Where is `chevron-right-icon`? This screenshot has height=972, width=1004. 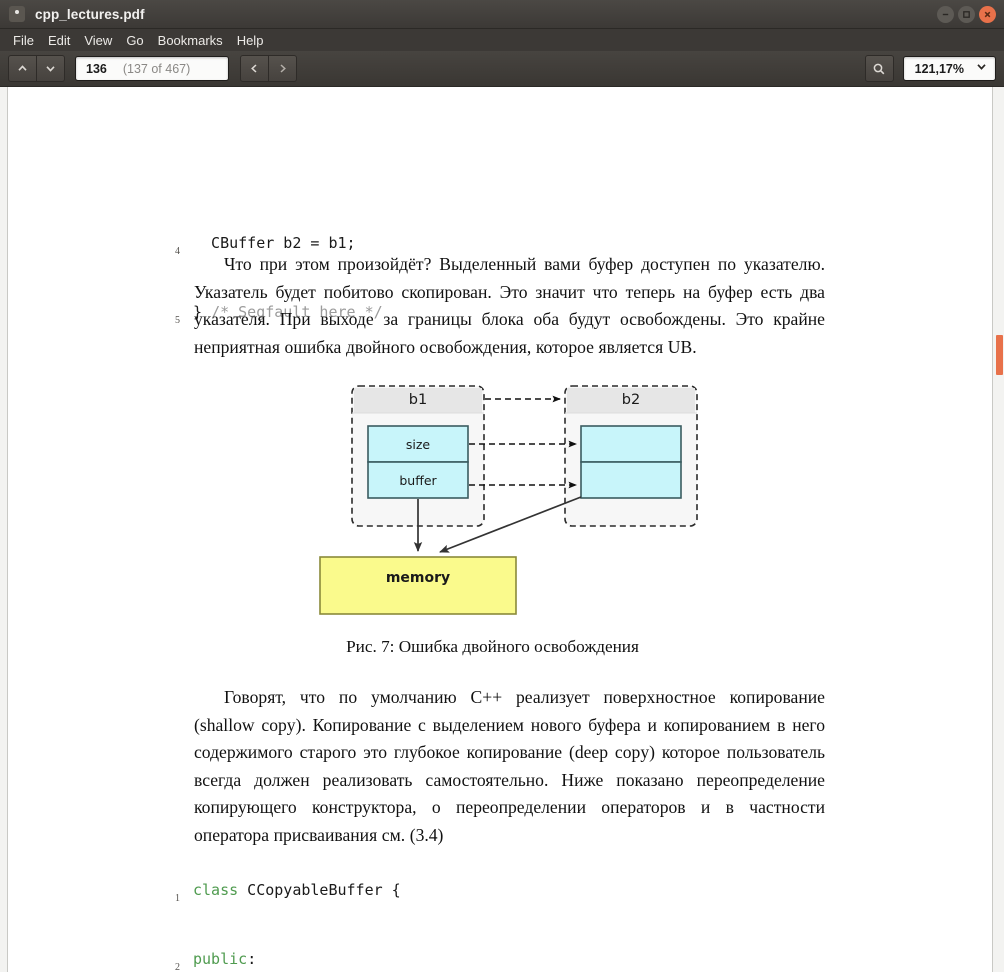
chevron-right-icon is located at coordinates (282, 68).